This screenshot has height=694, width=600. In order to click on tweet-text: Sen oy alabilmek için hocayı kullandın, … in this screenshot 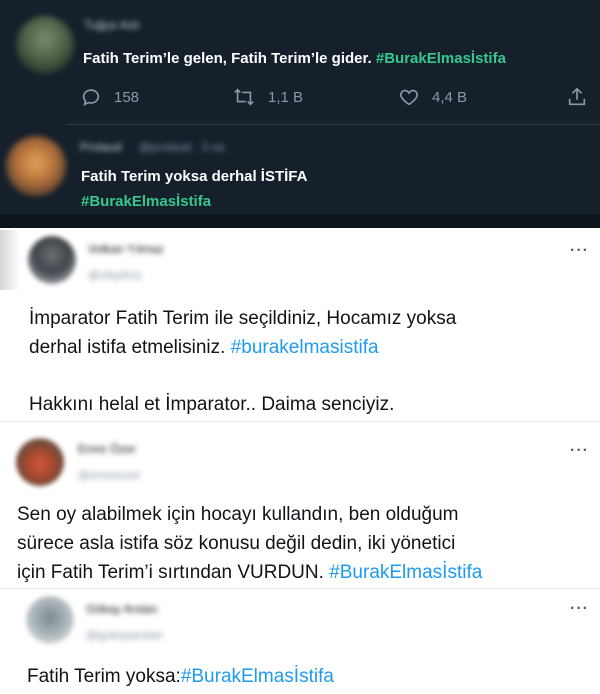, I will do `click(249, 543)`.